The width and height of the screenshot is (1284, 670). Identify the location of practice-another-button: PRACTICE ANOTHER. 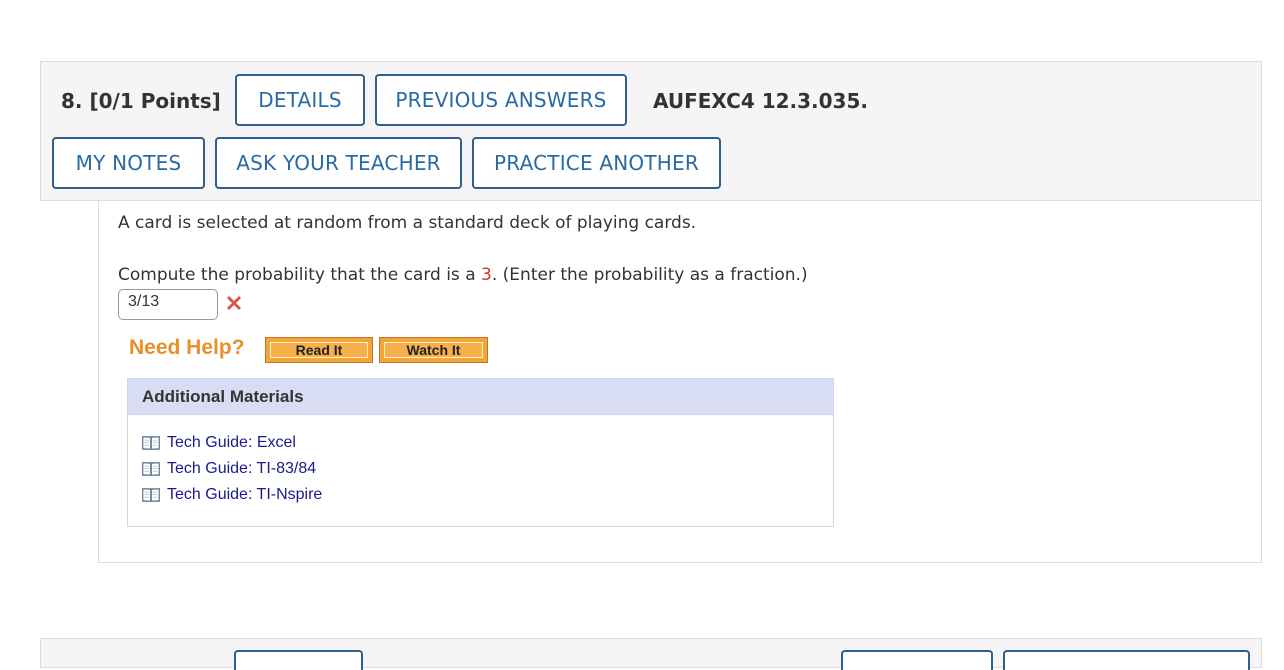
(596, 163).